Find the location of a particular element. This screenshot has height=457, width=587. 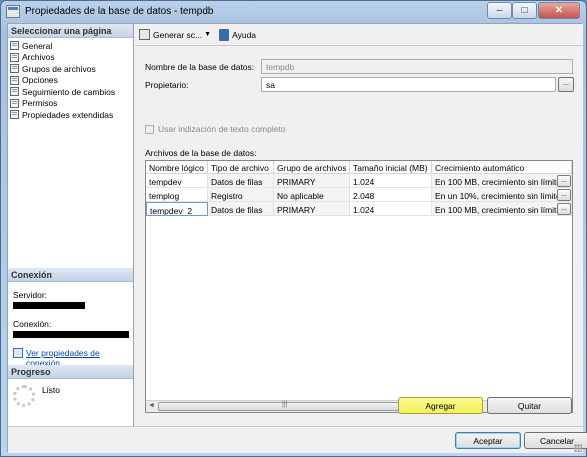

help-label: Ayuda is located at coordinates (244, 34).